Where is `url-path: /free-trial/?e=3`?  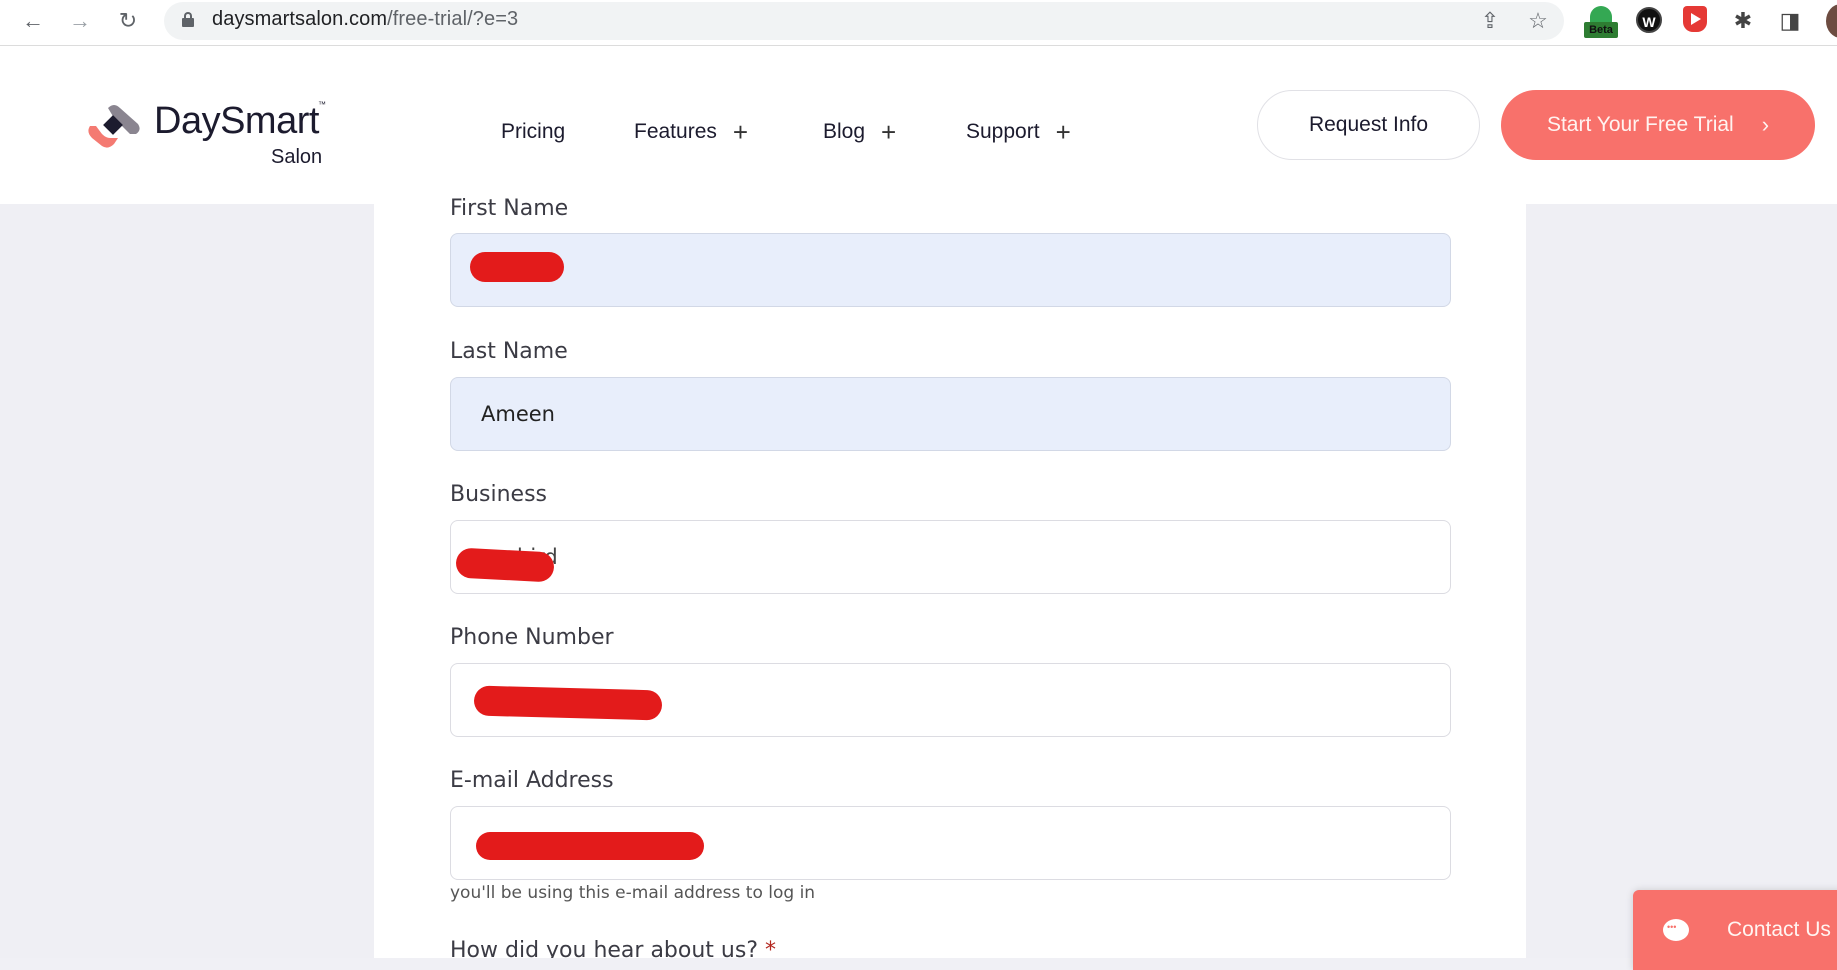 url-path: /free-trial/?e=3 is located at coordinates (453, 19).